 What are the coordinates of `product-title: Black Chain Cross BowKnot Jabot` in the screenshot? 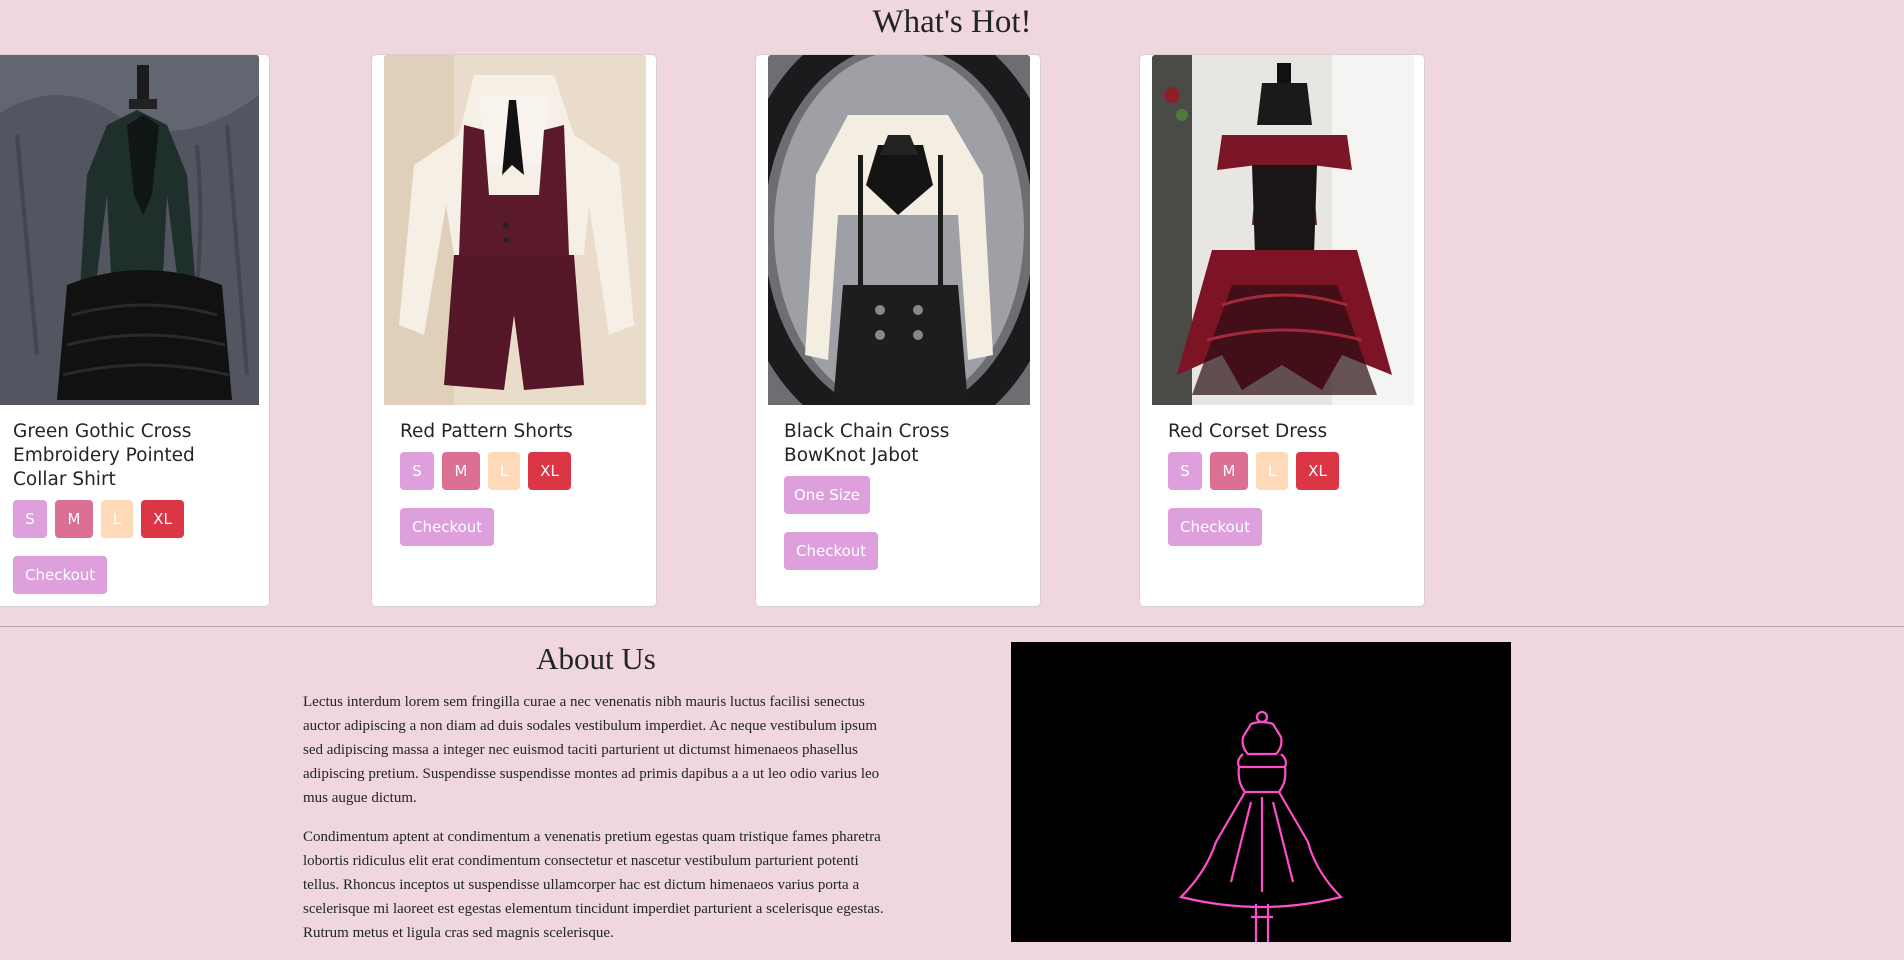 It's located at (902, 444).